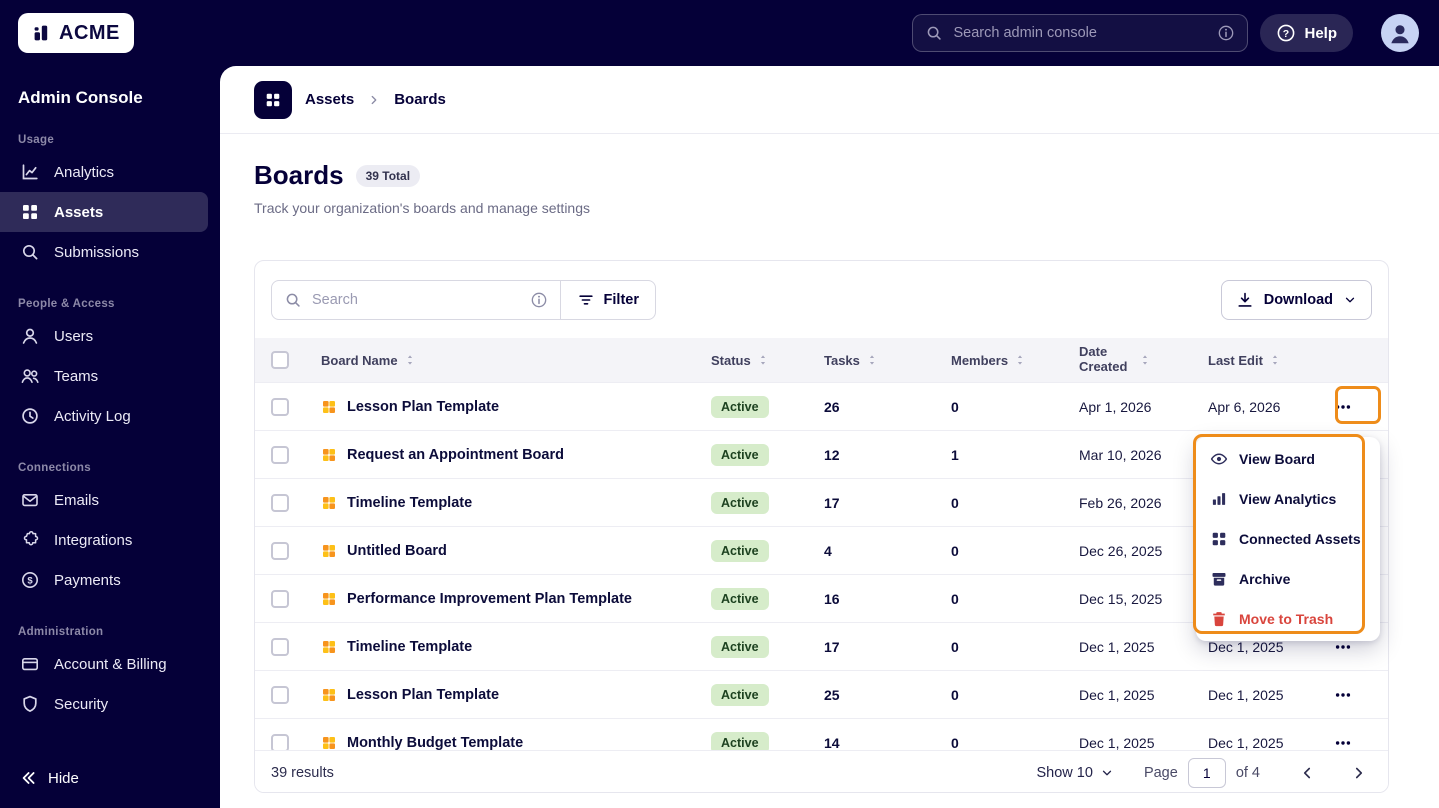 Image resolution: width=1439 pixels, height=808 pixels. Describe the element at coordinates (1288, 539) in the screenshot. I see `menu-item-connected-assets: Connected Assets` at that location.